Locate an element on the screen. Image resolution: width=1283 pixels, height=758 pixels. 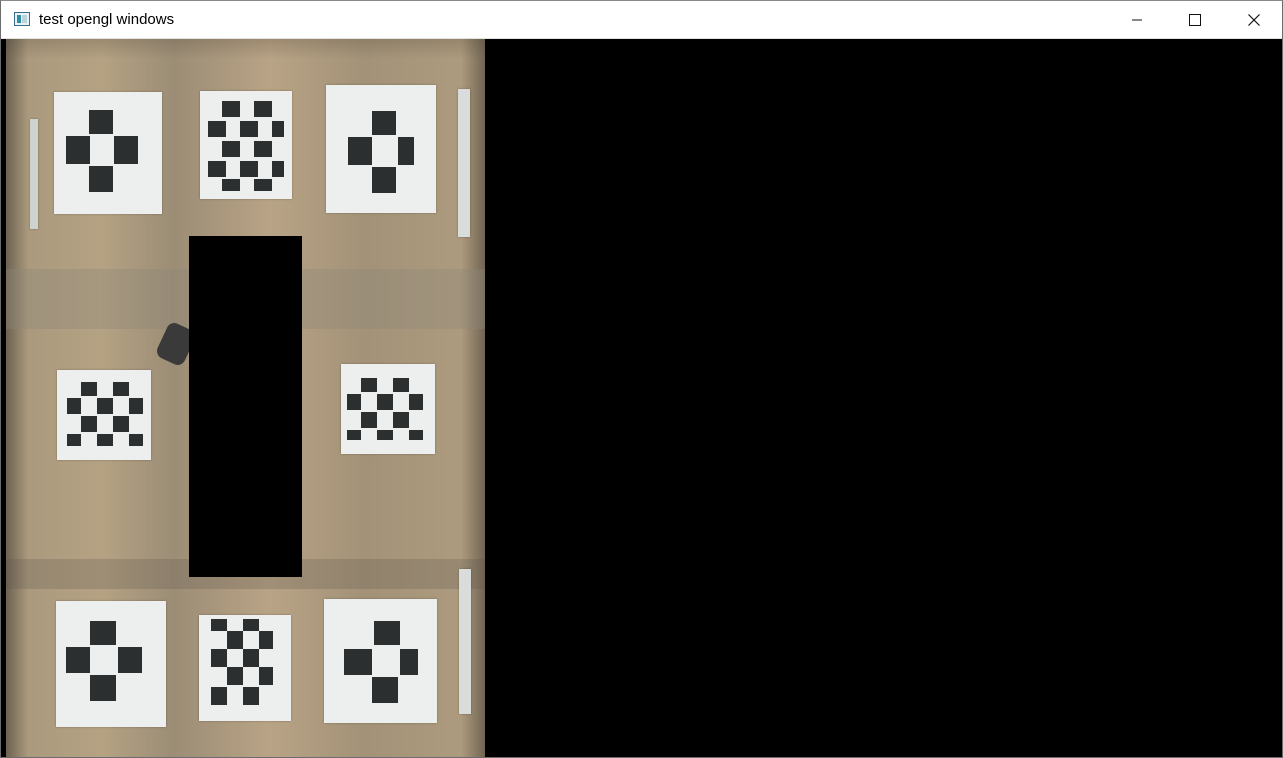
window-title: test opengl windows is located at coordinates (107, 19).